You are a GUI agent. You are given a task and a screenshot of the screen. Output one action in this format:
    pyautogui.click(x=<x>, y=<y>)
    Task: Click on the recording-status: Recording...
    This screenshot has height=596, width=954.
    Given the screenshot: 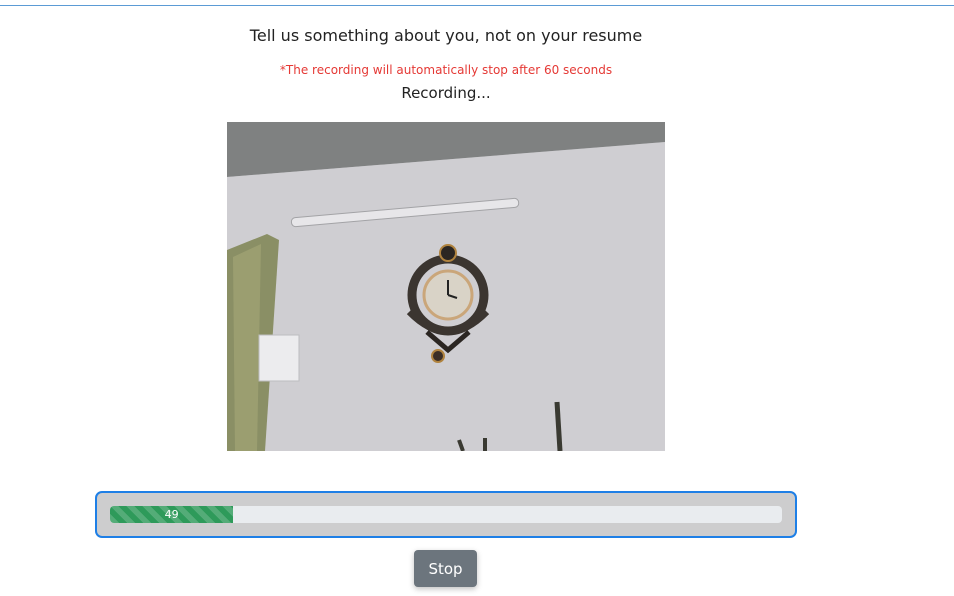 What is the action you would take?
    pyautogui.click(x=446, y=93)
    